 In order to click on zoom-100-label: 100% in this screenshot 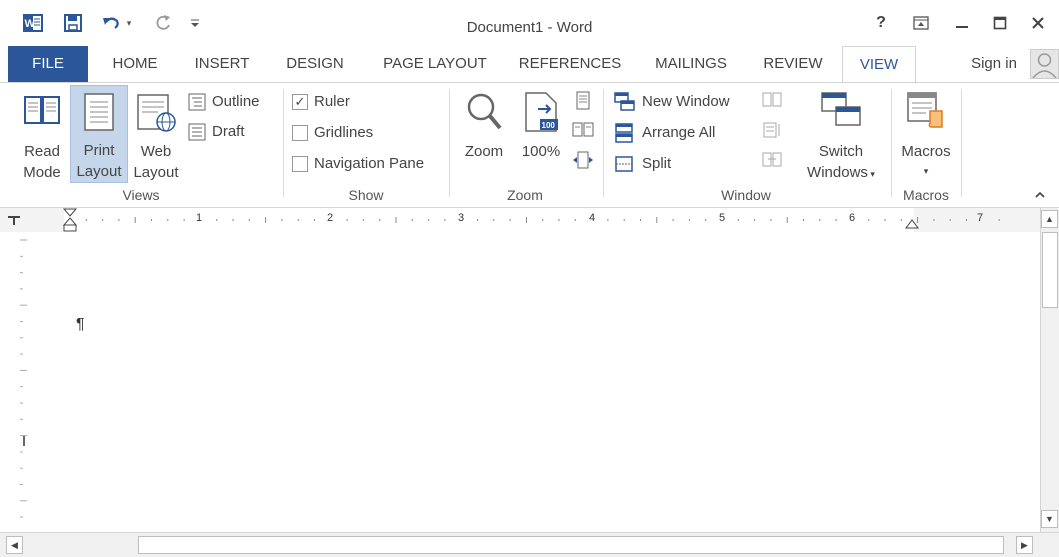, I will do `click(541, 151)`.